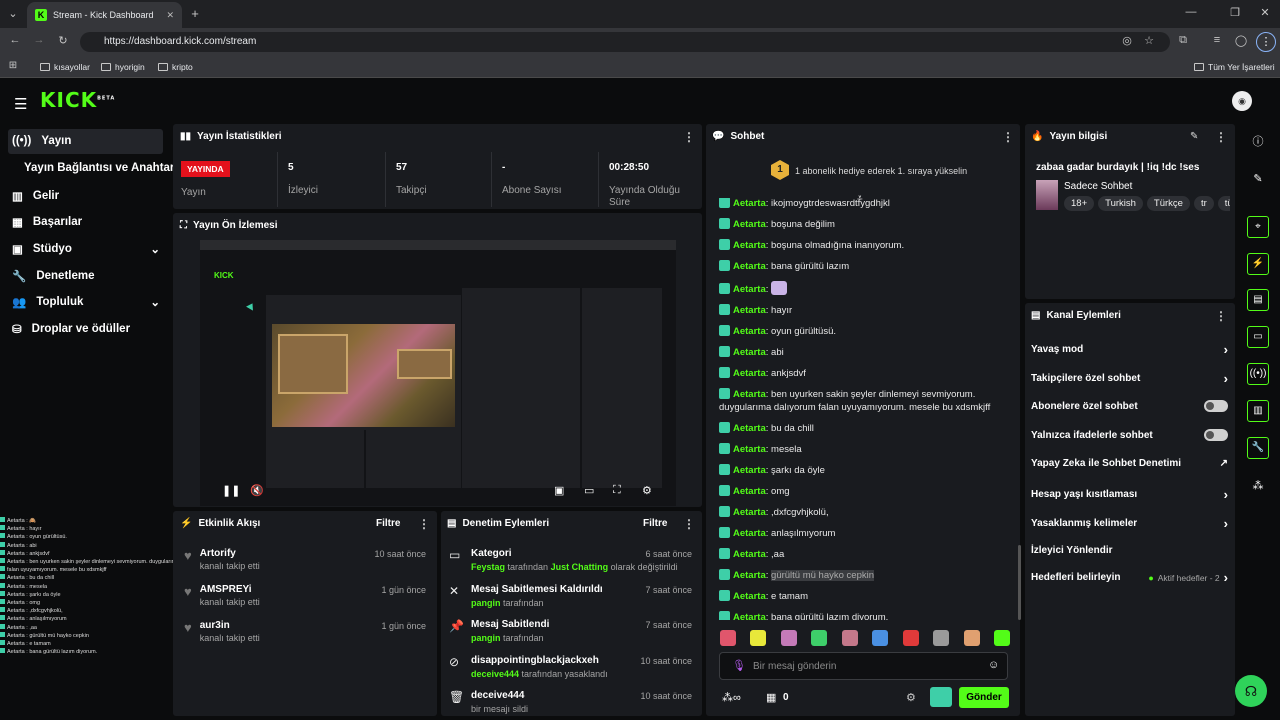 The image size is (1280, 720). What do you see at coordinates (731, 697) in the screenshot?
I see `kick-points-icon: ⁂∞` at bounding box center [731, 697].